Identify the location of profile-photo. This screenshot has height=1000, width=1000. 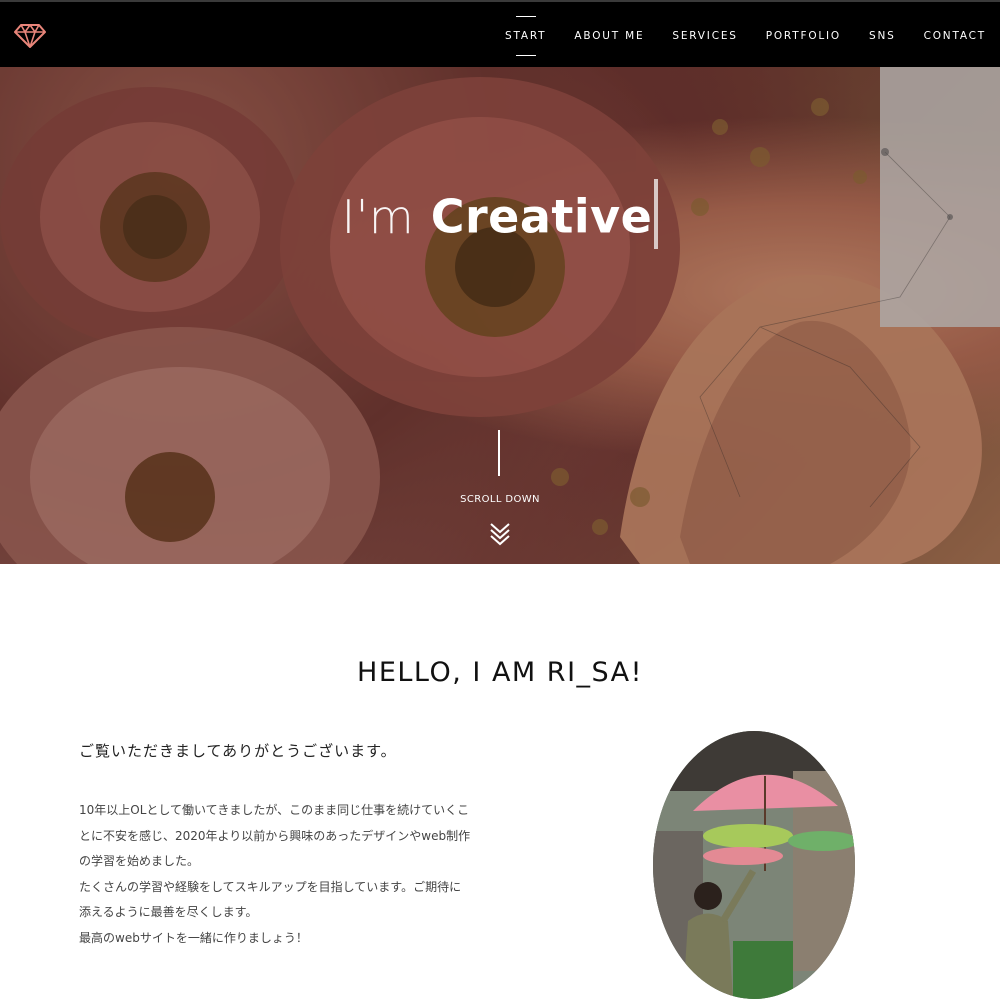
(754, 865).